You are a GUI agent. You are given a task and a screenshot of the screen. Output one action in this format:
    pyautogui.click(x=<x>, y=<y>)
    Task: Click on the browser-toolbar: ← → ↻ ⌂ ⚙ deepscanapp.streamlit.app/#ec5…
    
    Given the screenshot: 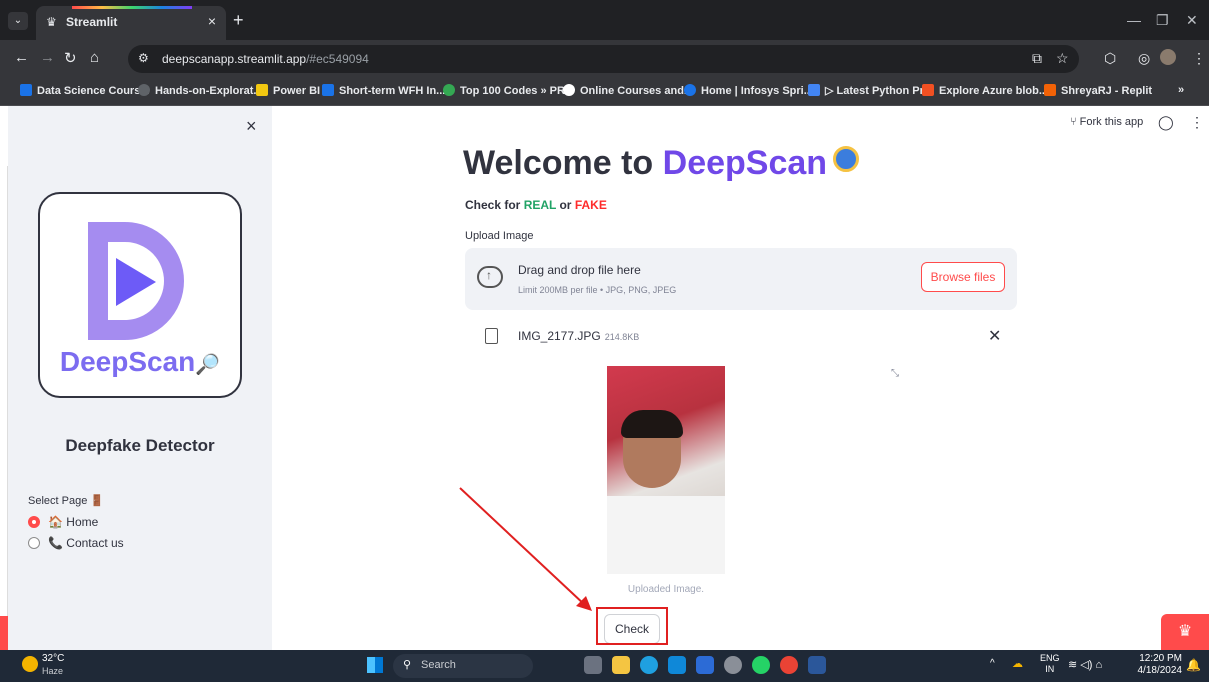 What is the action you would take?
    pyautogui.click(x=604, y=58)
    